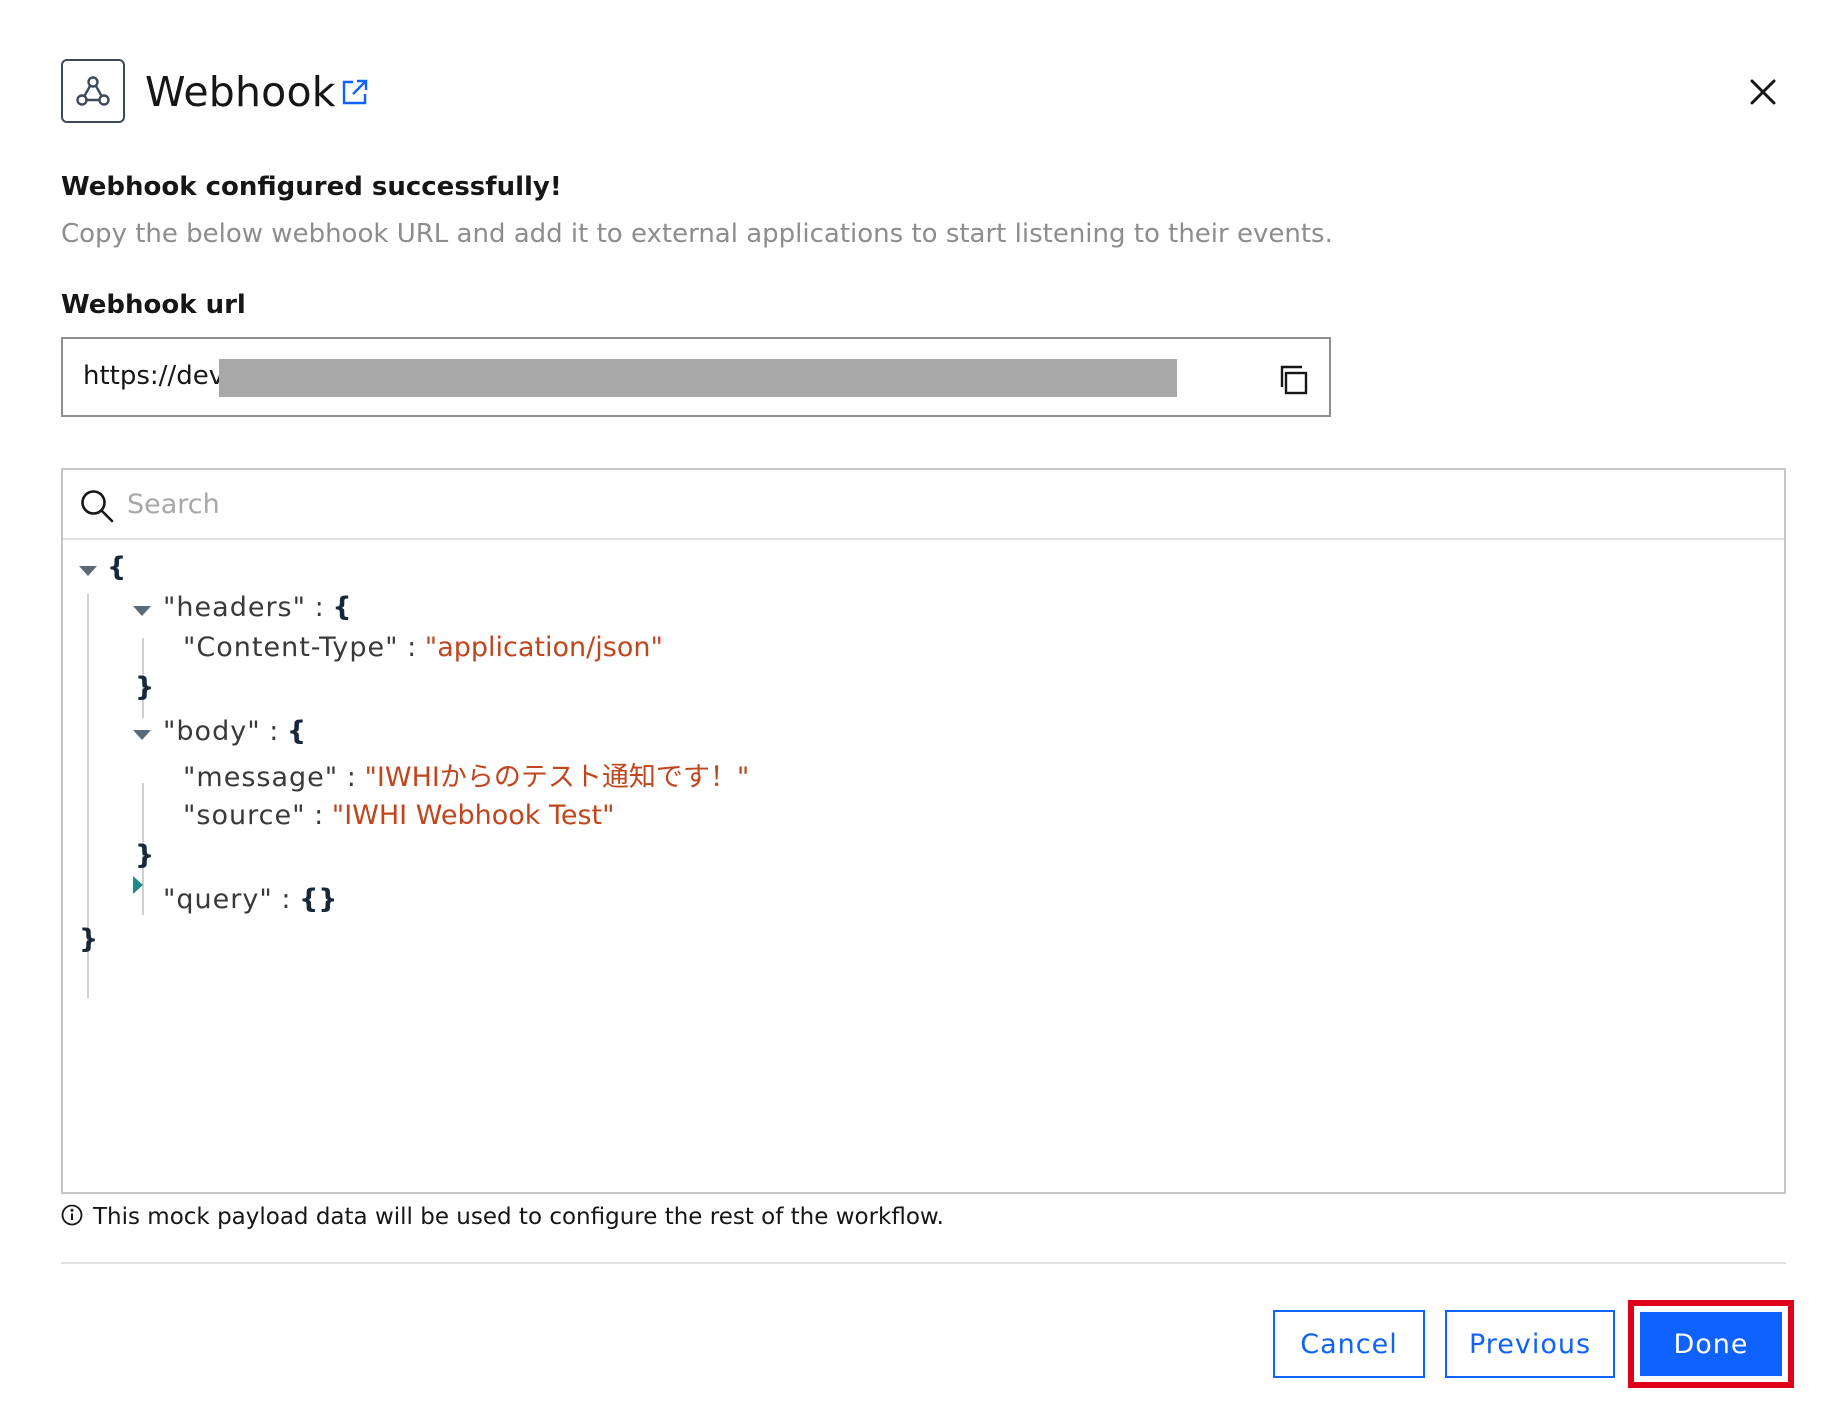 The height and width of the screenshot is (1420, 1830). What do you see at coordinates (1763, 92) in the screenshot?
I see `close-icon` at bounding box center [1763, 92].